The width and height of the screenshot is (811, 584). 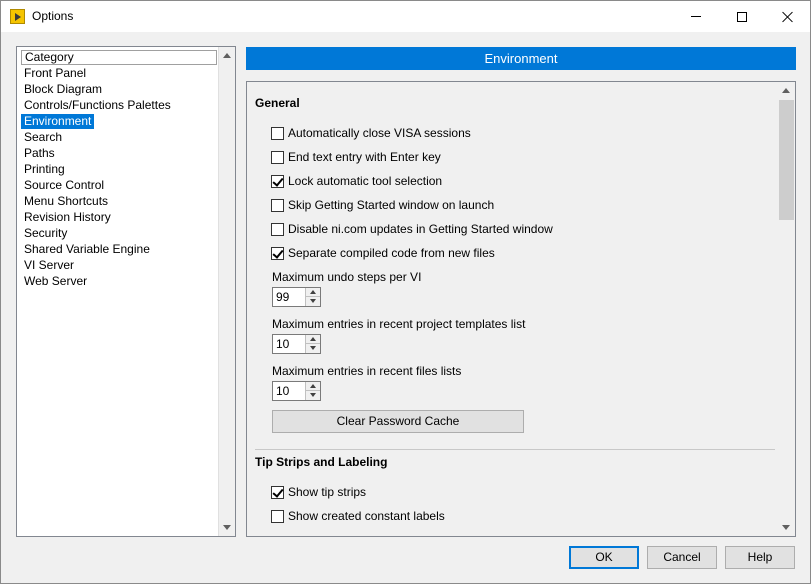 What do you see at coordinates (521, 58) in the screenshot?
I see `section-banner: Environment` at bounding box center [521, 58].